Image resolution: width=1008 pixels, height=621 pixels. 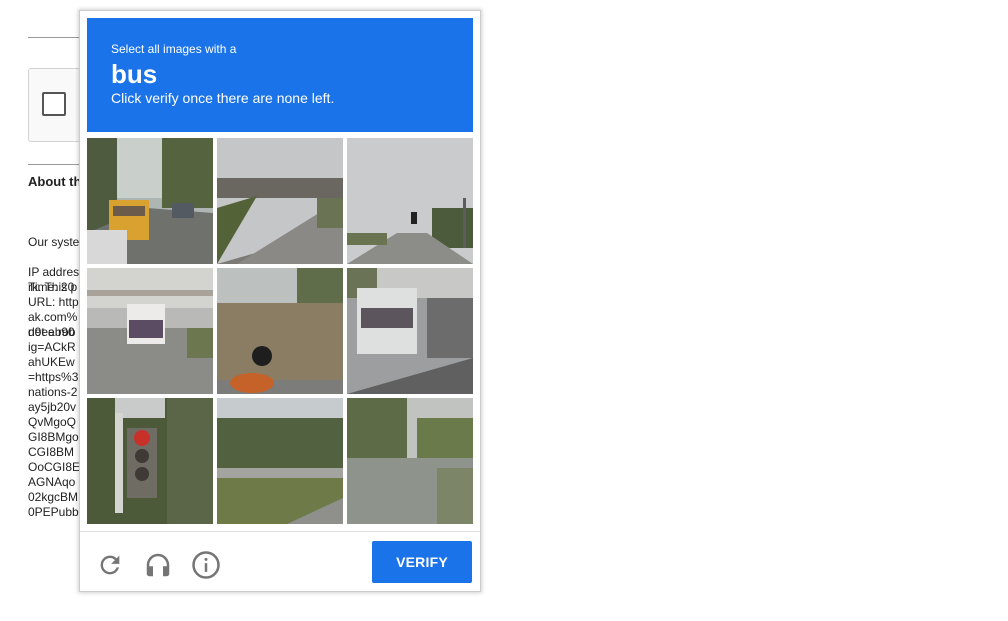 What do you see at coordinates (53, 512) in the screenshot?
I see `detail-line: 0PEPubb` at bounding box center [53, 512].